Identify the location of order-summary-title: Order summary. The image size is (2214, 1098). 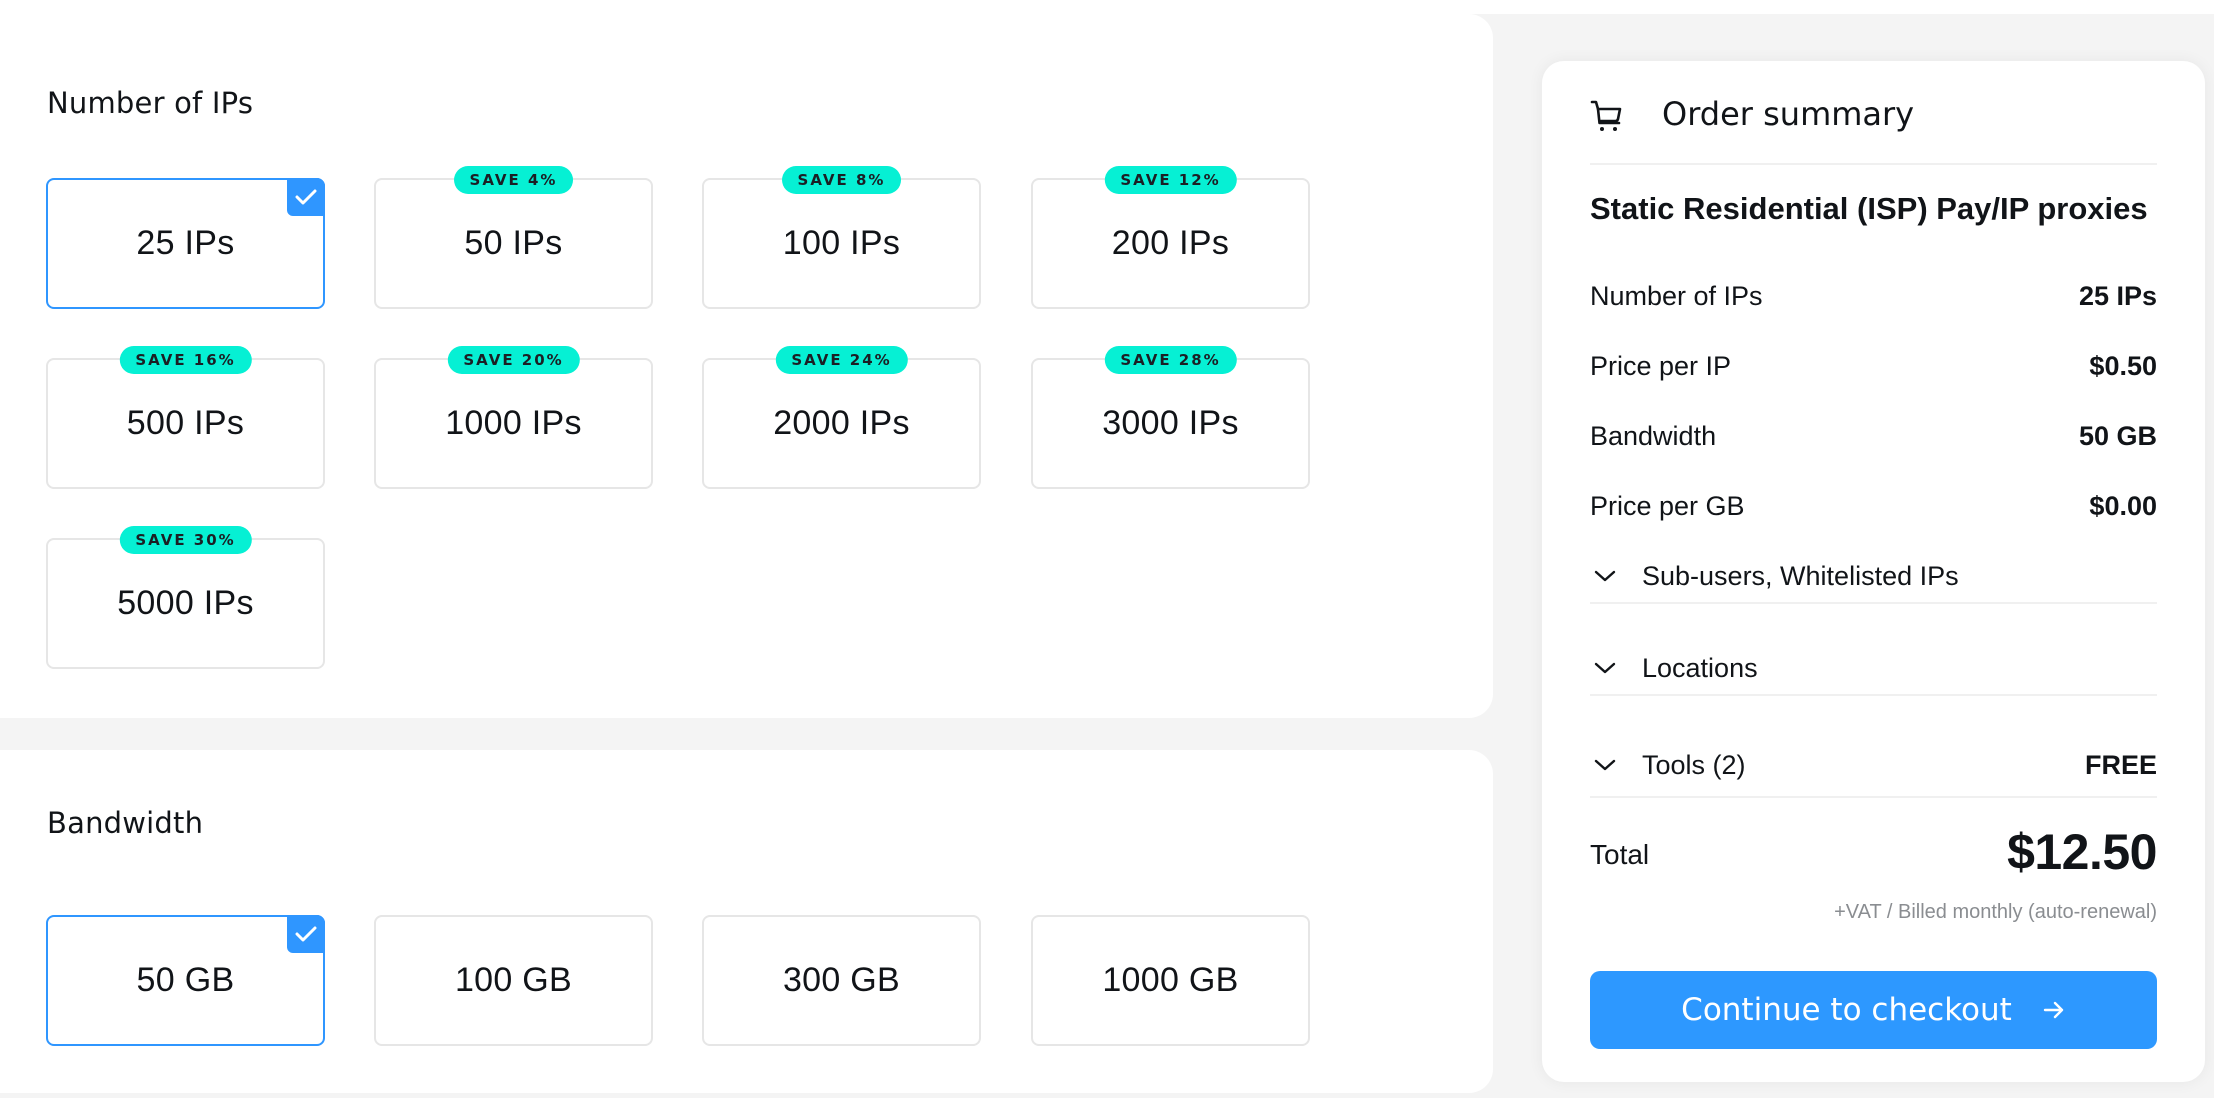
(1788, 114).